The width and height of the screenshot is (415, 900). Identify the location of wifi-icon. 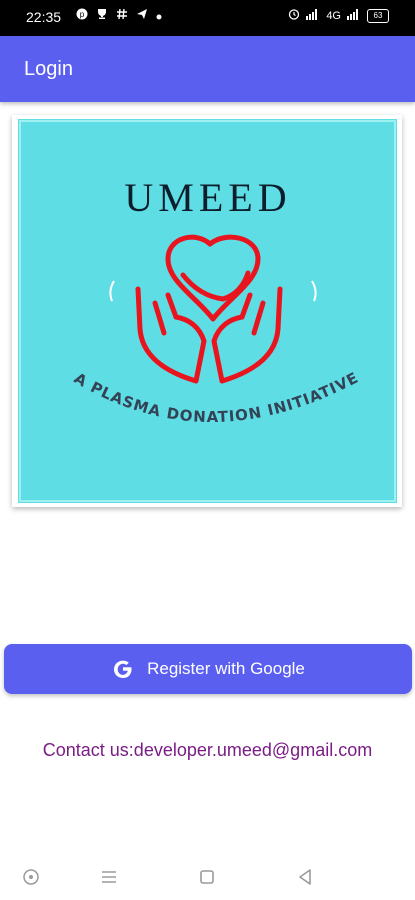
(354, 15).